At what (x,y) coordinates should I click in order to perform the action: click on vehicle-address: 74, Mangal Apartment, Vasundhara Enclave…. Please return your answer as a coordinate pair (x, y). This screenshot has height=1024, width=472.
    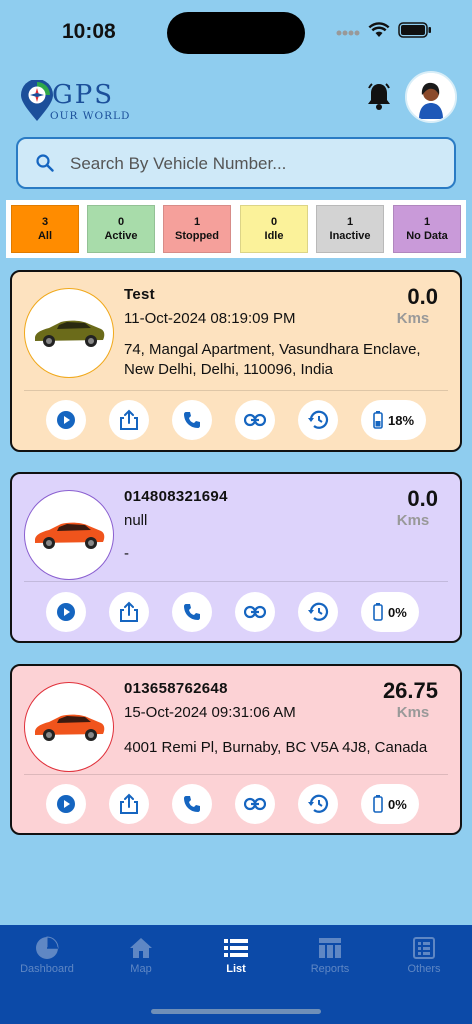
    Looking at the image, I should click on (272, 359).